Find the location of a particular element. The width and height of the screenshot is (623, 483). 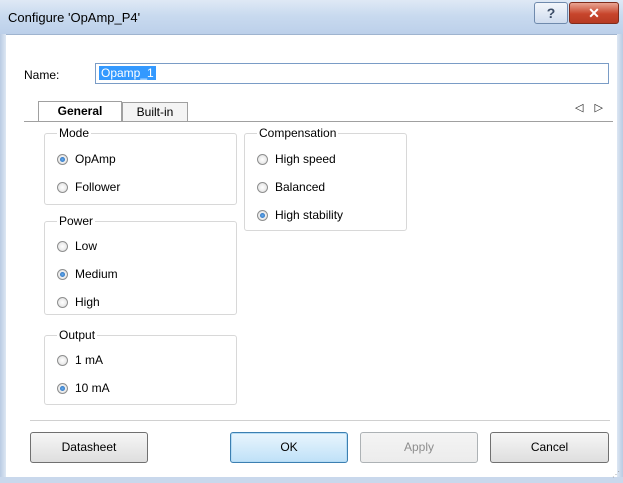

power-high-label: High is located at coordinates (87, 302).